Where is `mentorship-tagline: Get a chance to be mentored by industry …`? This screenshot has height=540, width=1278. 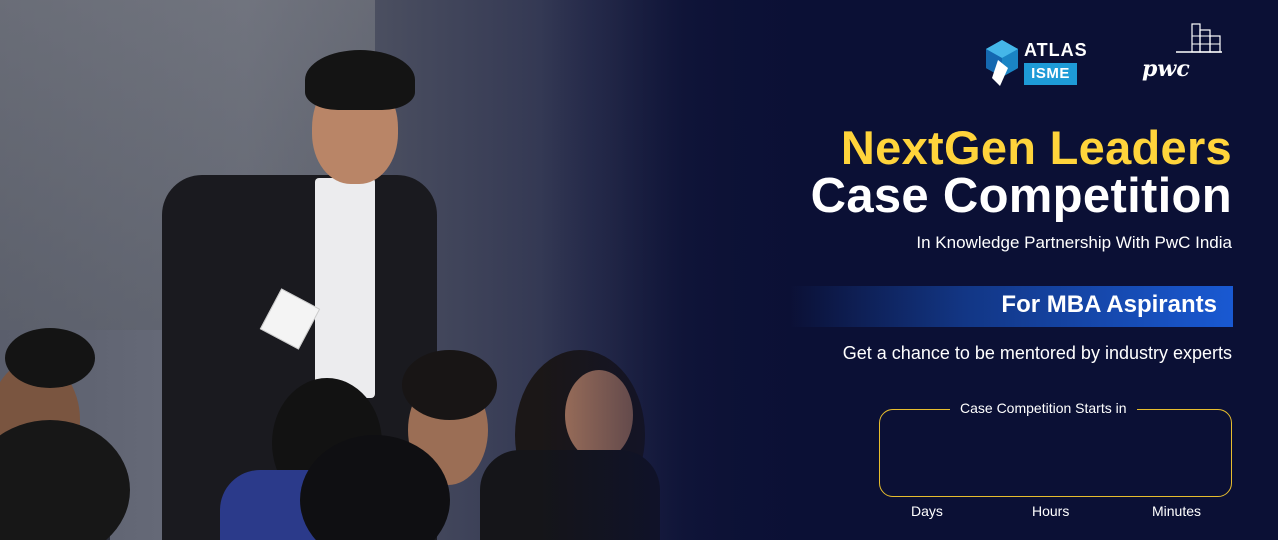
mentorship-tagline: Get a chance to be mentored by industry … is located at coordinates (1037, 353).